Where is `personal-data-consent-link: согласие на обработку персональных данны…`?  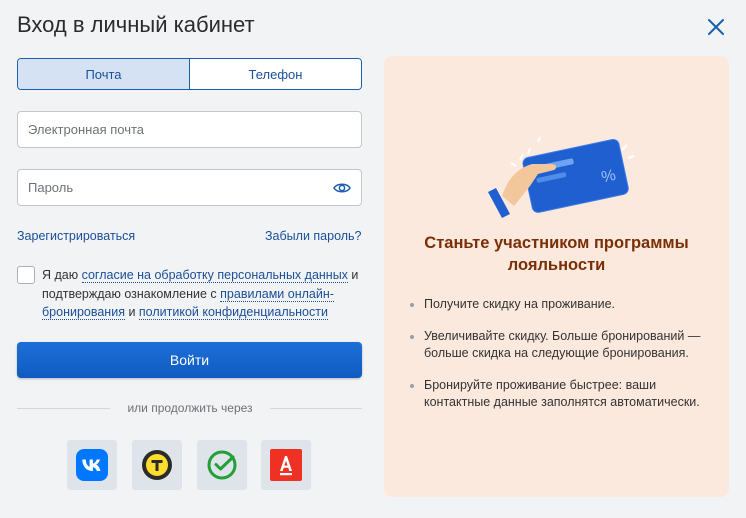 personal-data-consent-link: согласие на обработку персональных данны… is located at coordinates (214, 275).